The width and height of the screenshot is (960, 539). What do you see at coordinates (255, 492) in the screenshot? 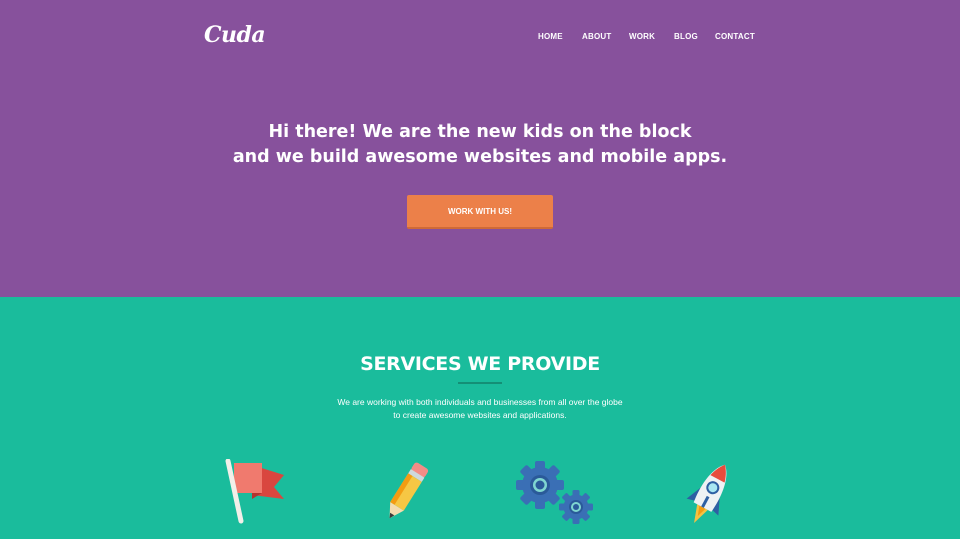
I see `flag-icon` at bounding box center [255, 492].